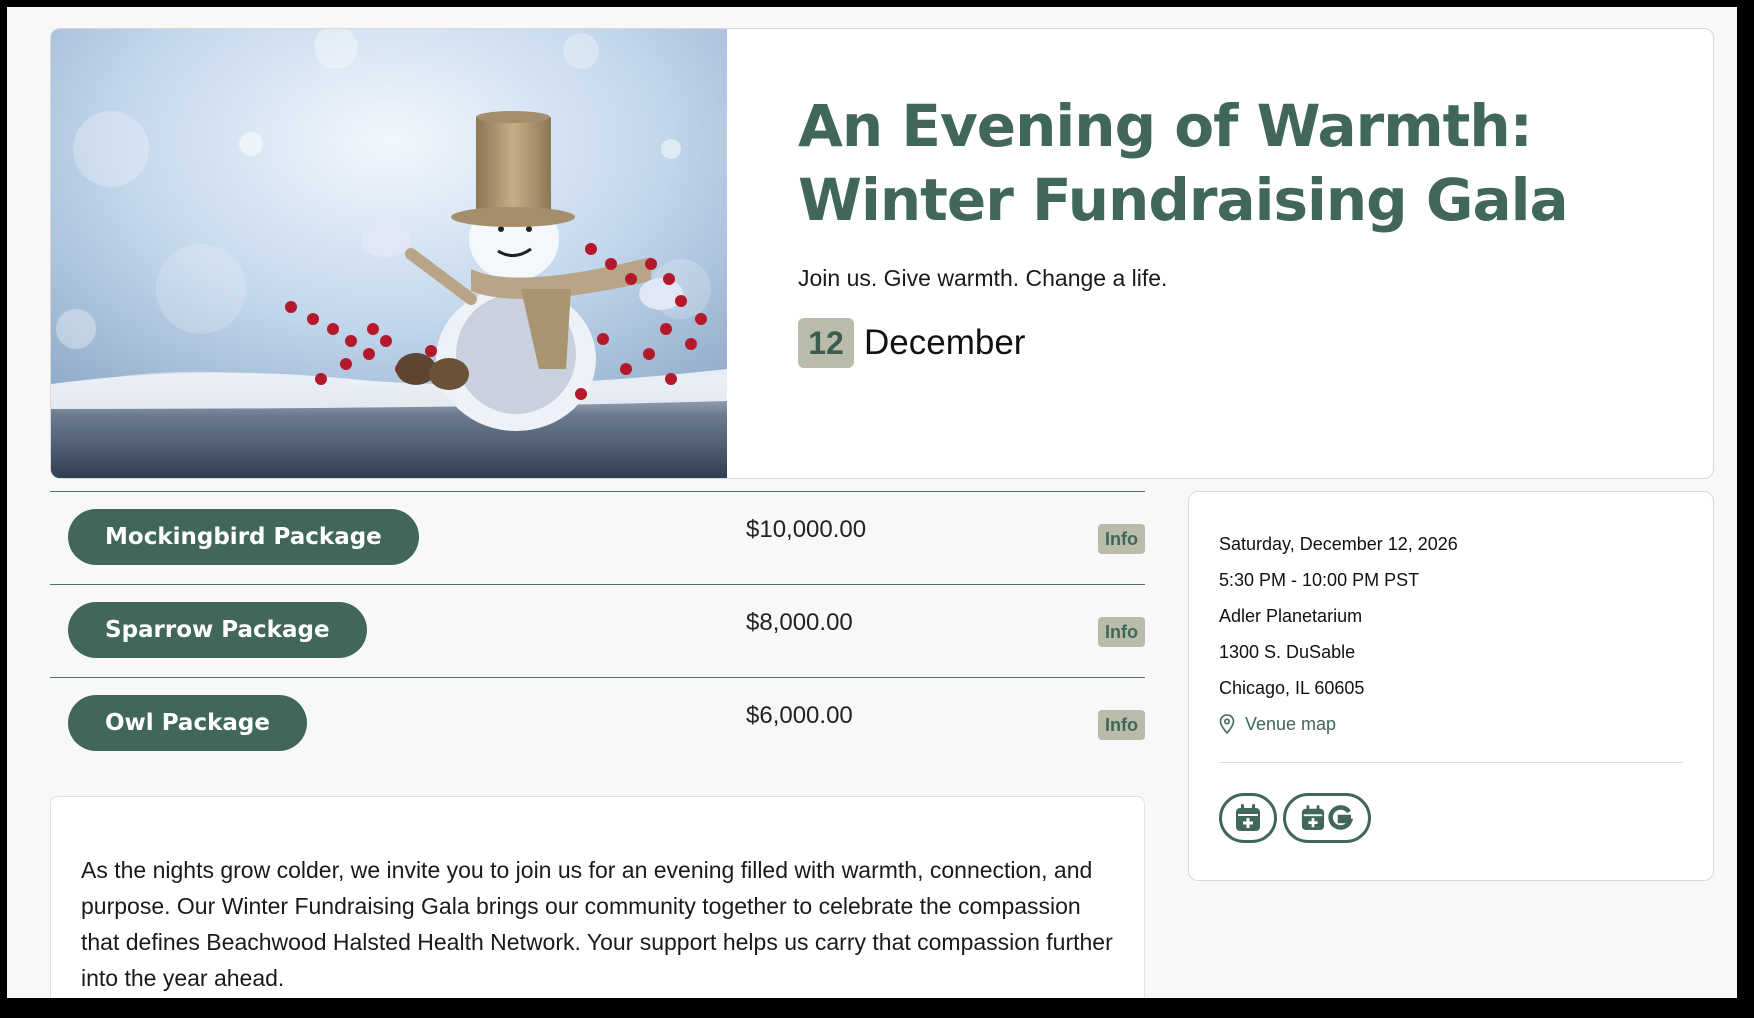  What do you see at coordinates (187, 723) in the screenshot?
I see `package-owl-button: Owl Package` at bounding box center [187, 723].